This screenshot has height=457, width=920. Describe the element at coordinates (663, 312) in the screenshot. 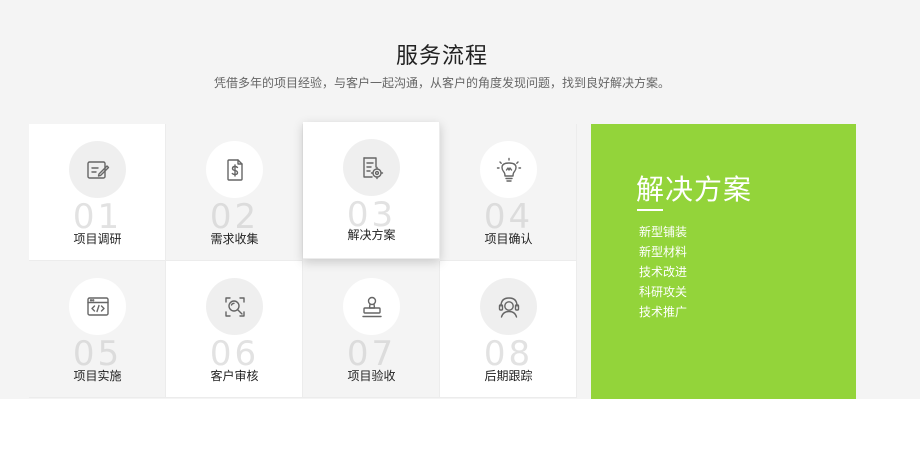

I see `panel-list-item: 技术推广` at that location.